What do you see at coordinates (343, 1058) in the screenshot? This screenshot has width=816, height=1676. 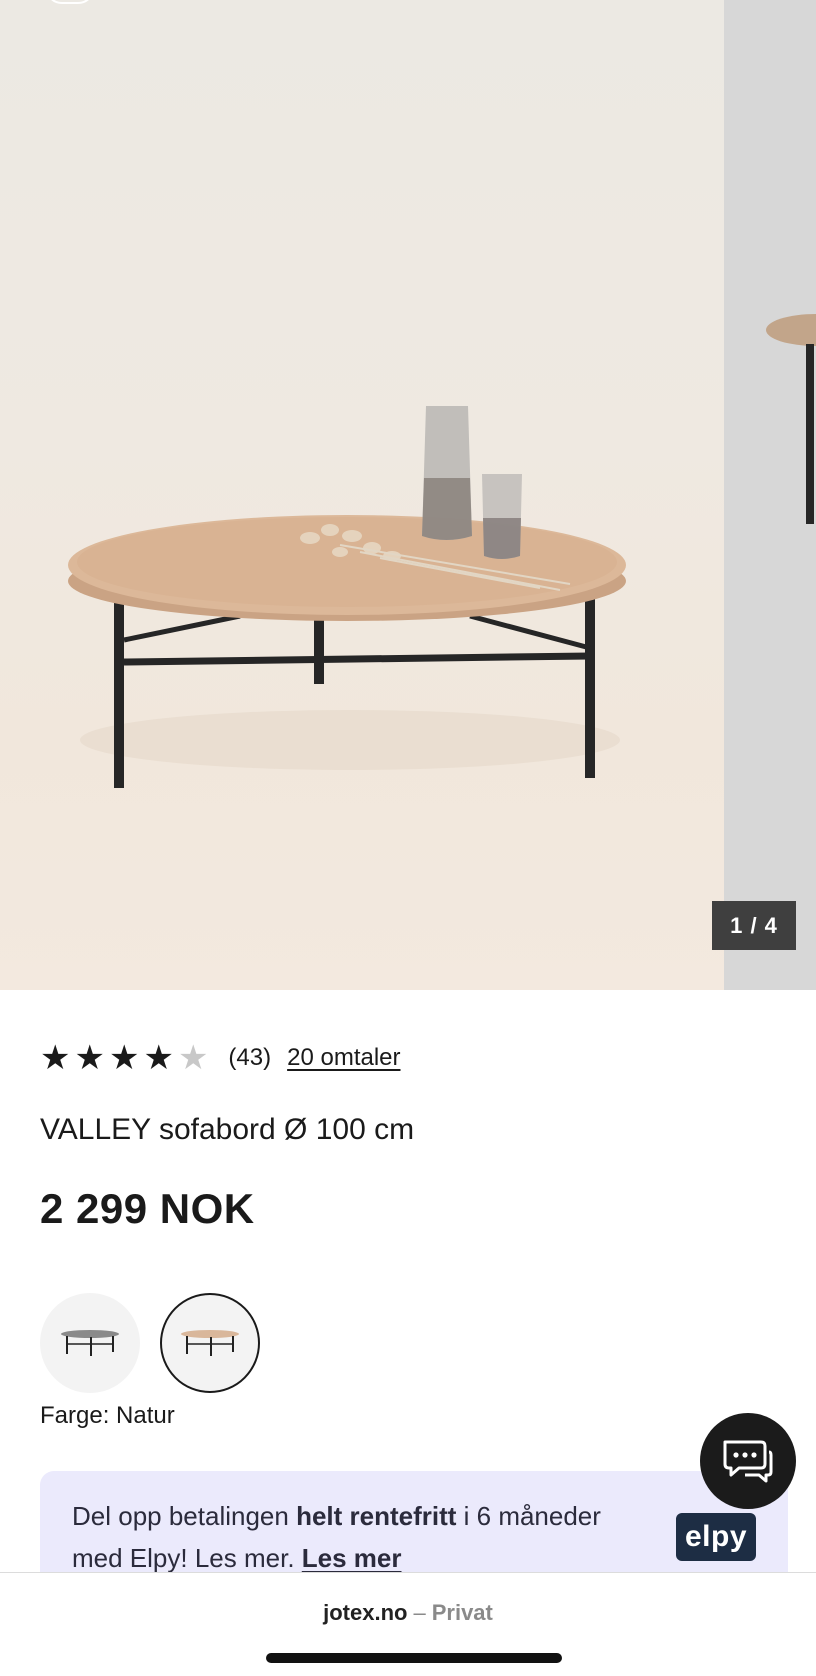 I see `reviews-link: 20 omtaler` at bounding box center [343, 1058].